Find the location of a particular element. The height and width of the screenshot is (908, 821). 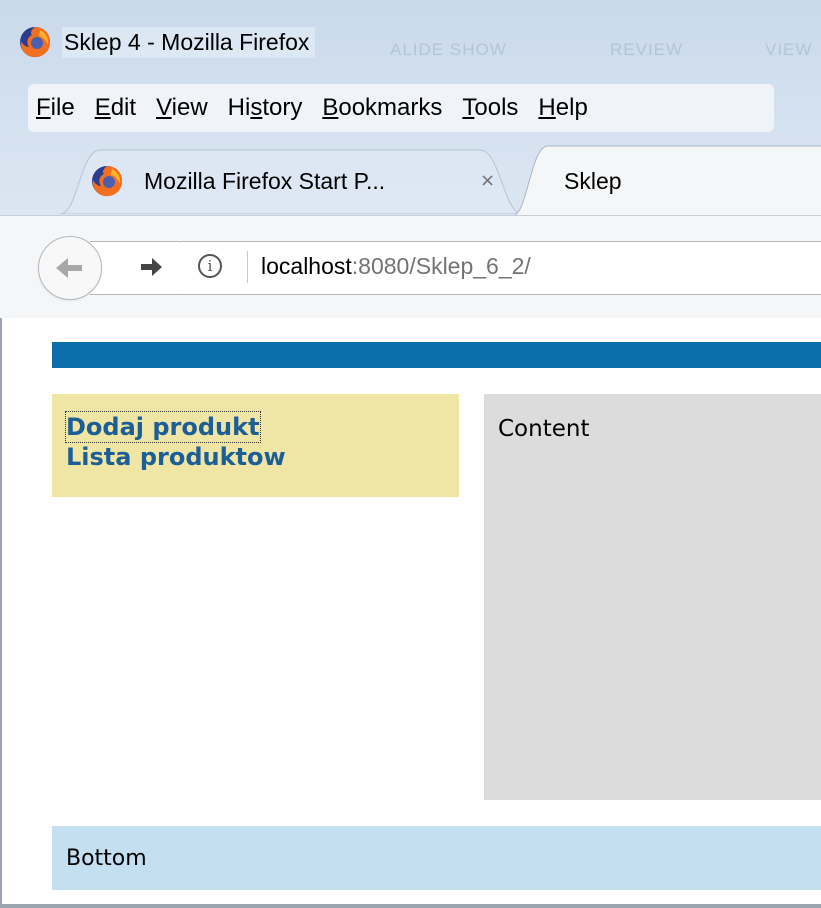

menu-item-history: History is located at coordinates (265, 108).